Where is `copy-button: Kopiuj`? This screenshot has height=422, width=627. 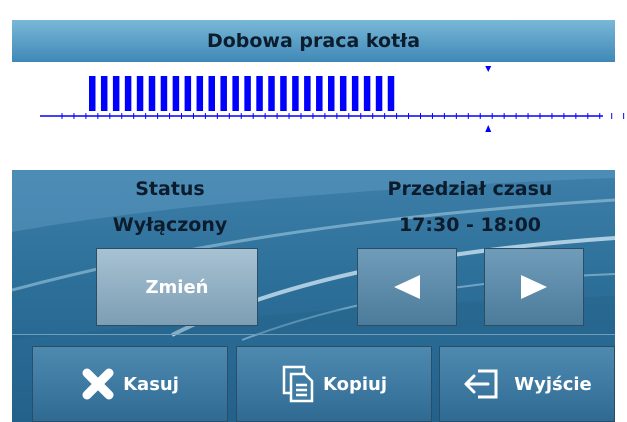
copy-button: Kopiuj is located at coordinates (334, 384).